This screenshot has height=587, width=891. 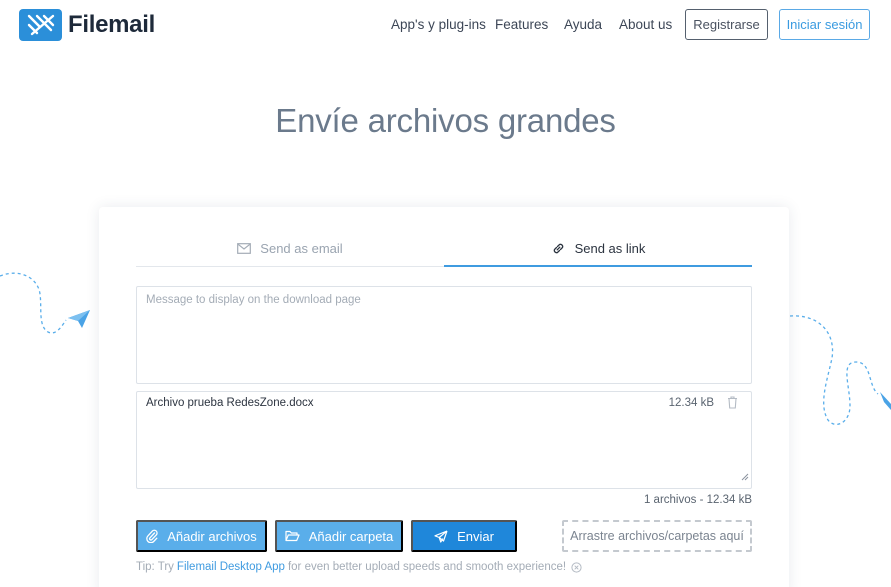 What do you see at coordinates (45, 303) in the screenshot?
I see `paper-plane-left-icon` at bounding box center [45, 303].